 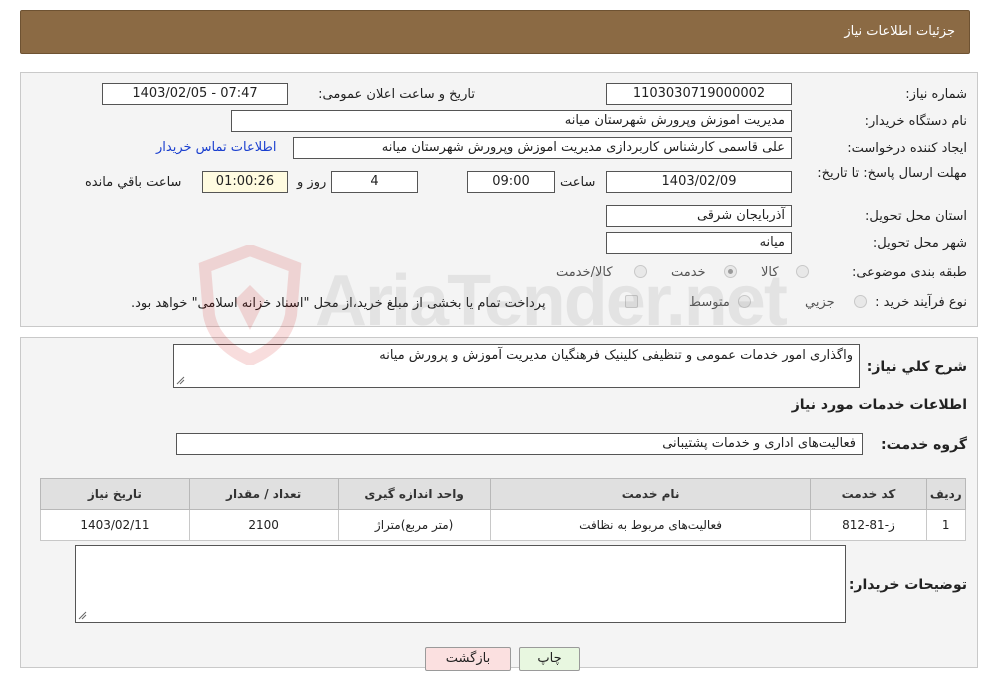 I want to click on cell-need-date: 1403/02/11, so click(x=115, y=525).